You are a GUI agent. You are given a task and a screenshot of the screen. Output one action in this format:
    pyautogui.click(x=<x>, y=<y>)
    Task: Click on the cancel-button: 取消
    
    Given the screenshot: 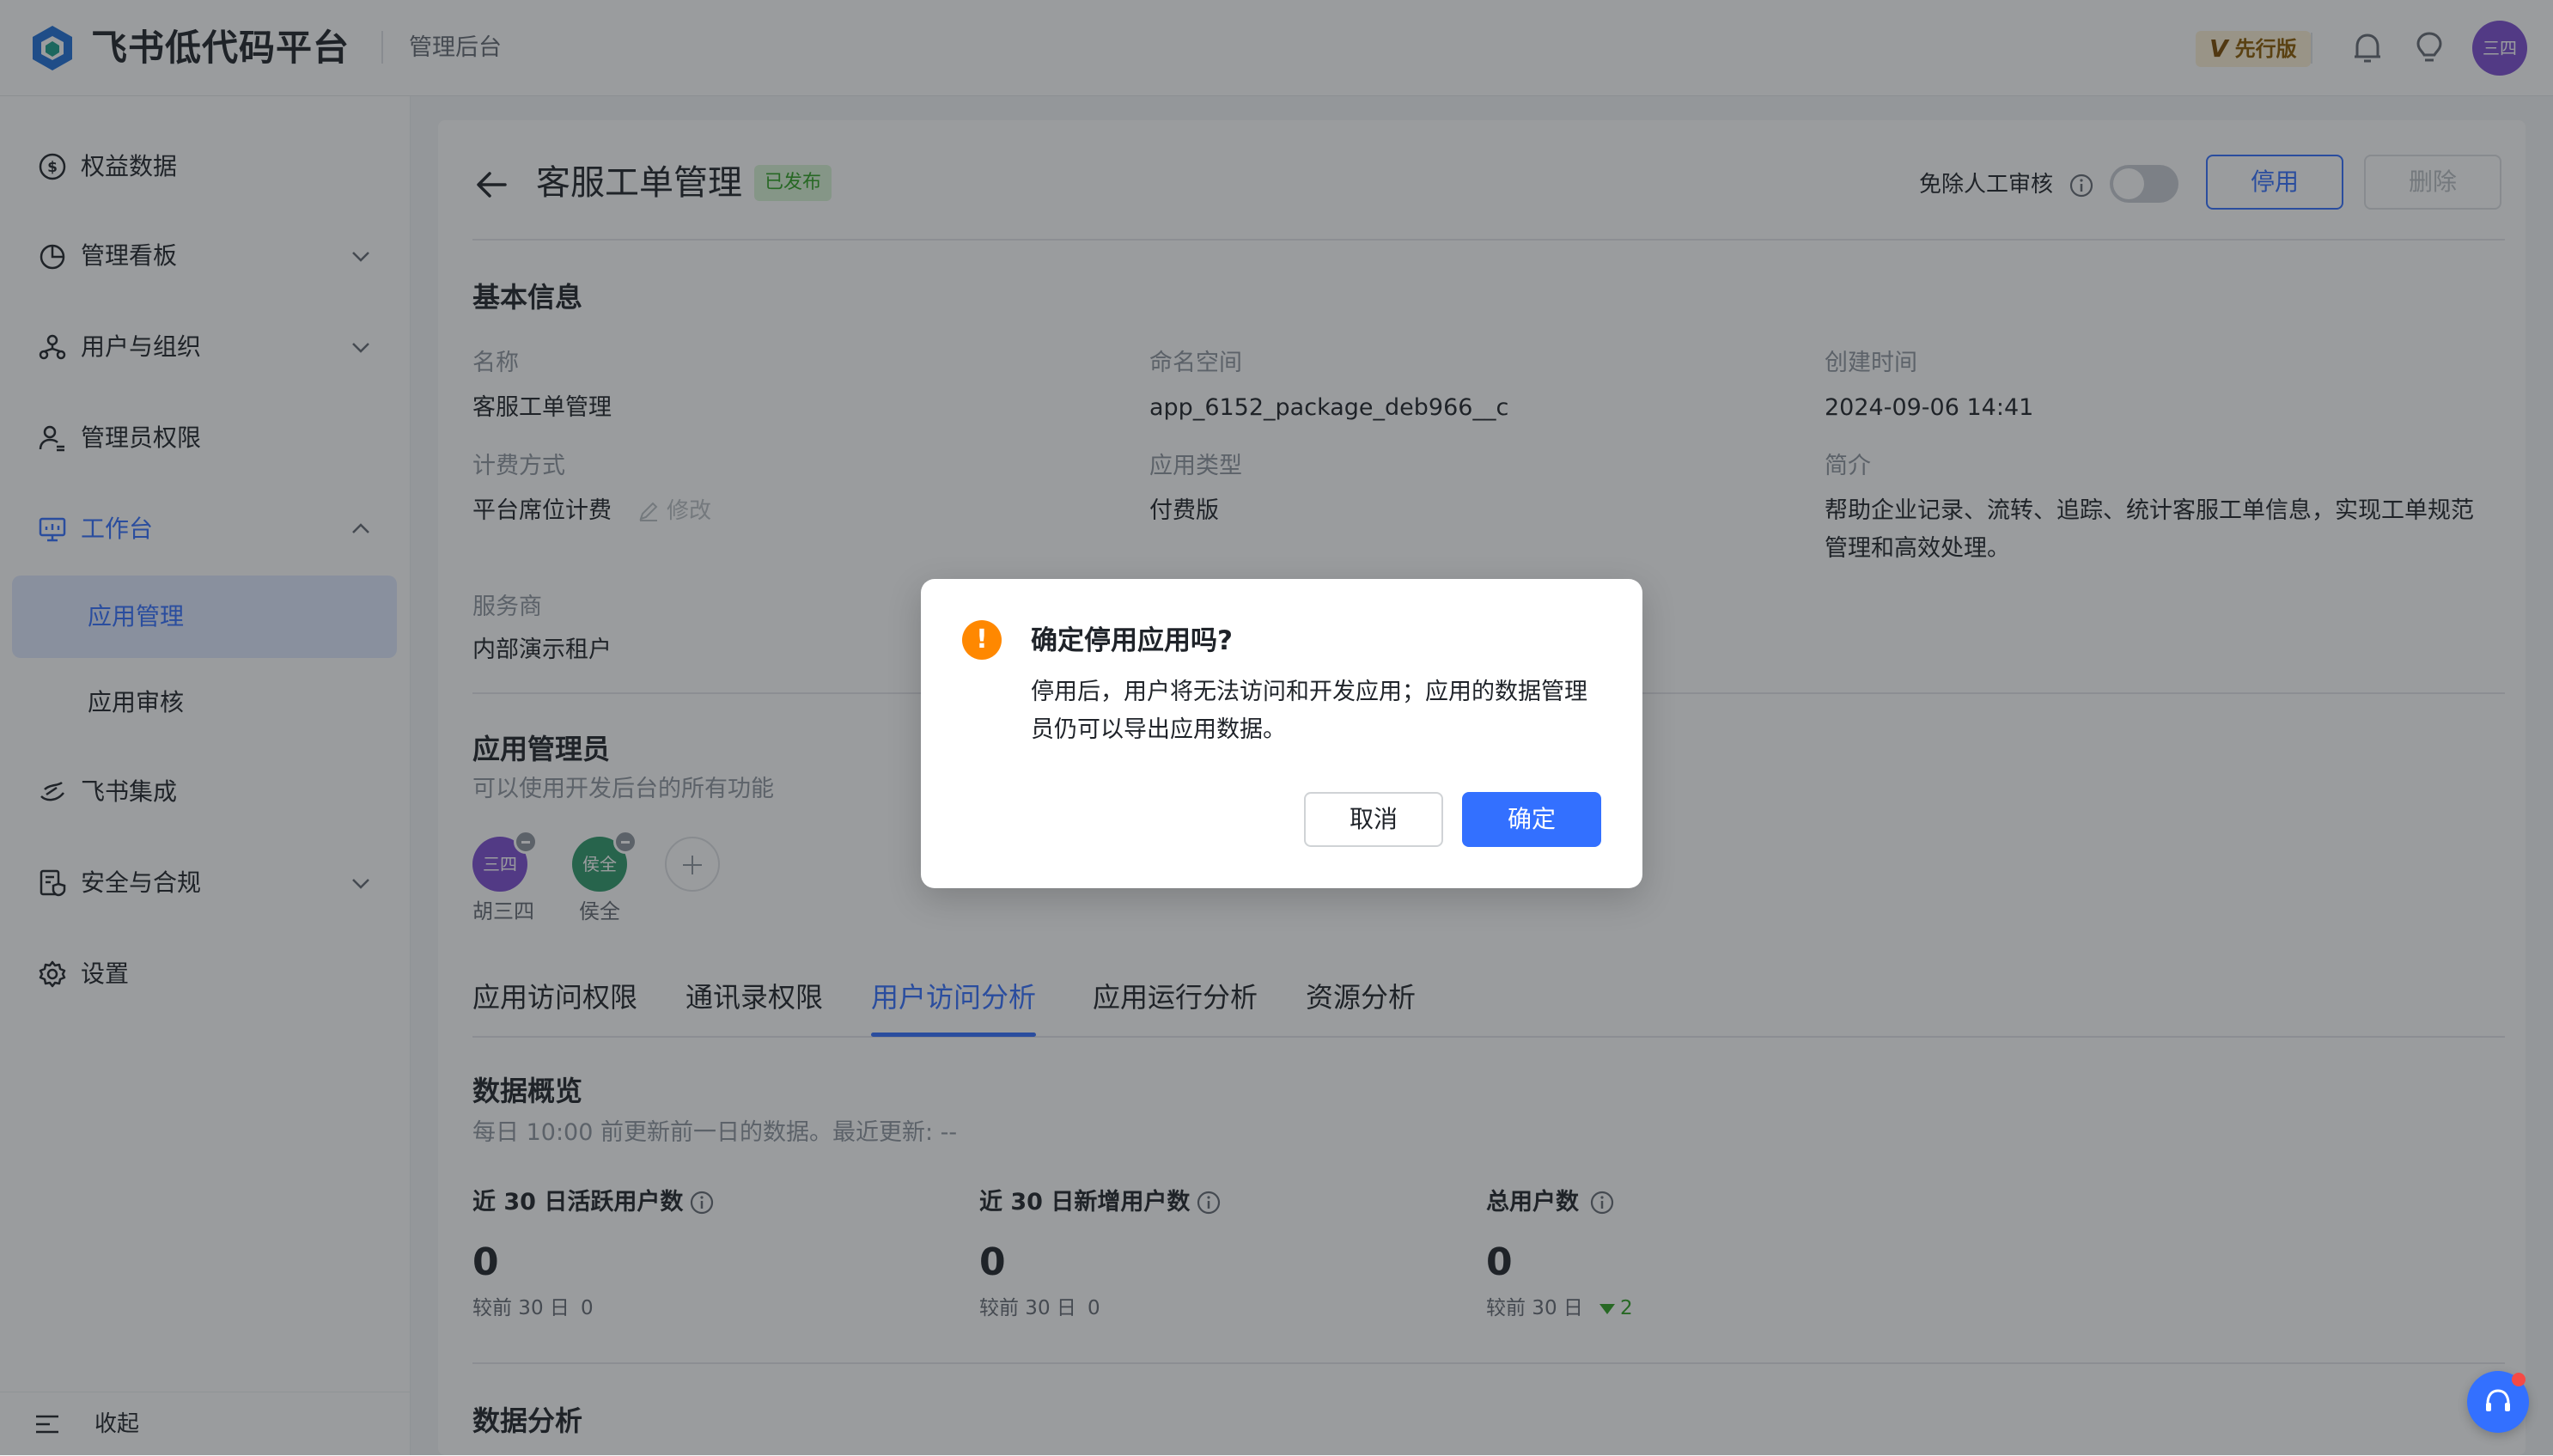 What is the action you would take?
    pyautogui.click(x=1374, y=819)
    